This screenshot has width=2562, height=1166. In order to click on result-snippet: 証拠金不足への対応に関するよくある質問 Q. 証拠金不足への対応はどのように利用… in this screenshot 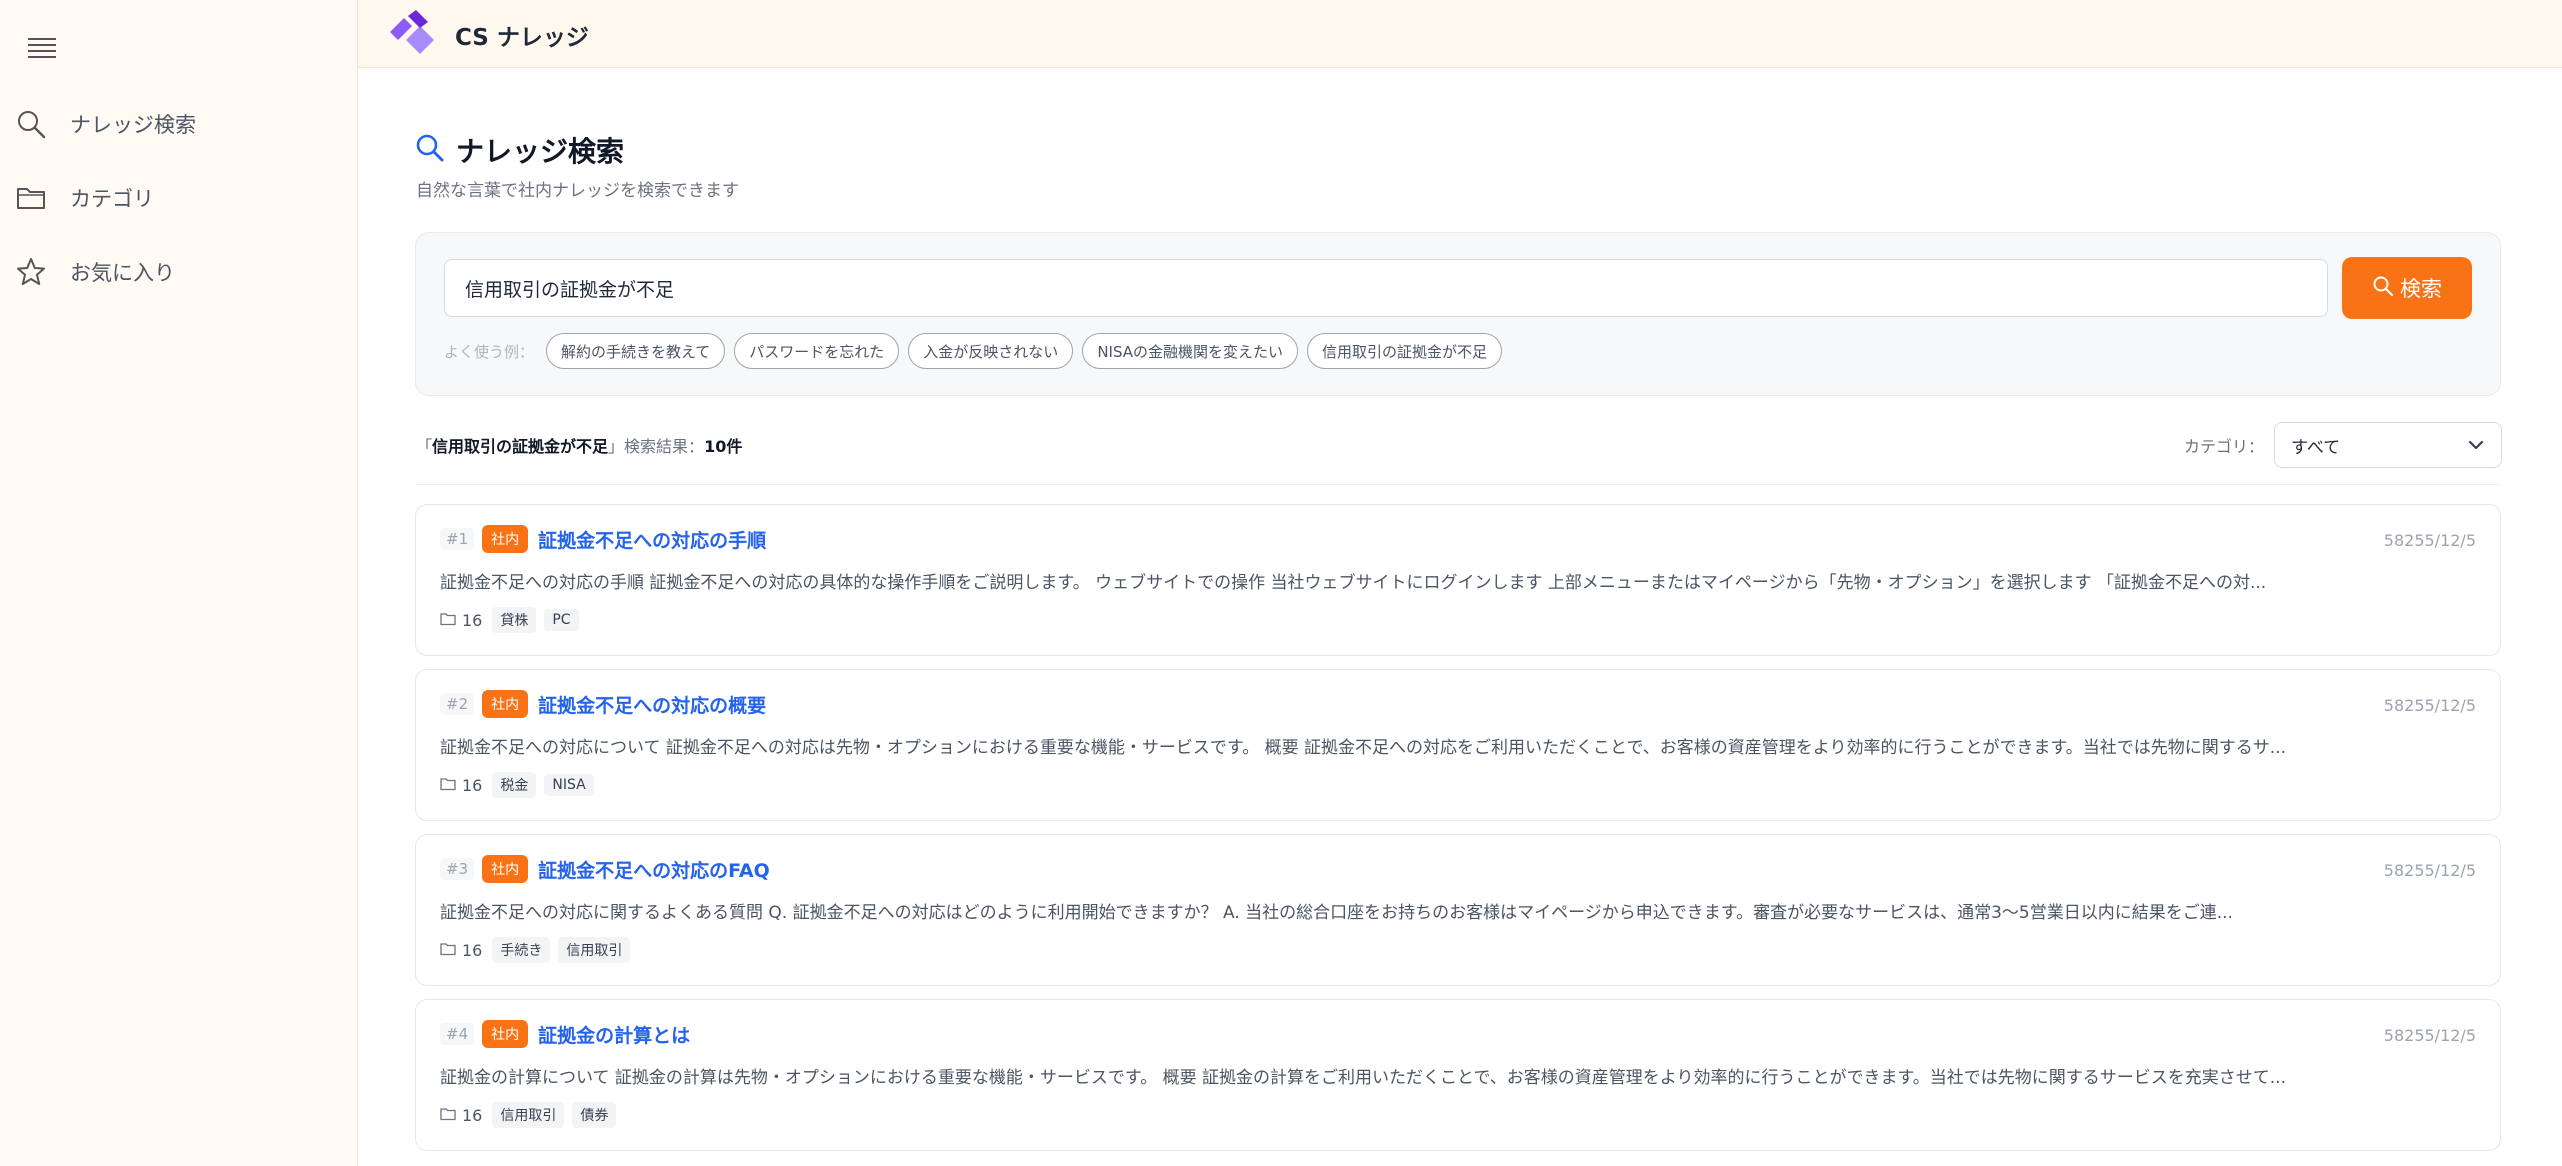, I will do `click(1336, 913)`.